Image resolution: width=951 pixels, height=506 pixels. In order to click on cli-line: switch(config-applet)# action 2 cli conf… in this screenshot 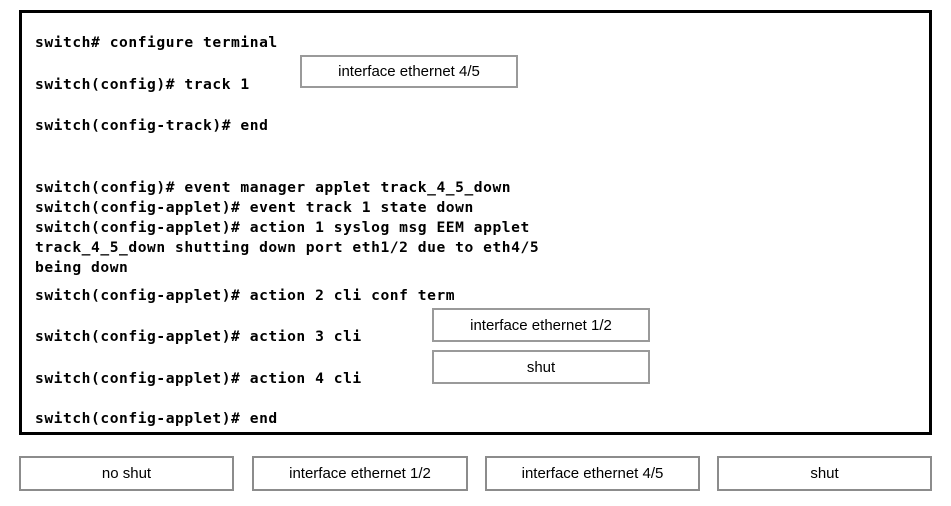, I will do `click(245, 295)`.